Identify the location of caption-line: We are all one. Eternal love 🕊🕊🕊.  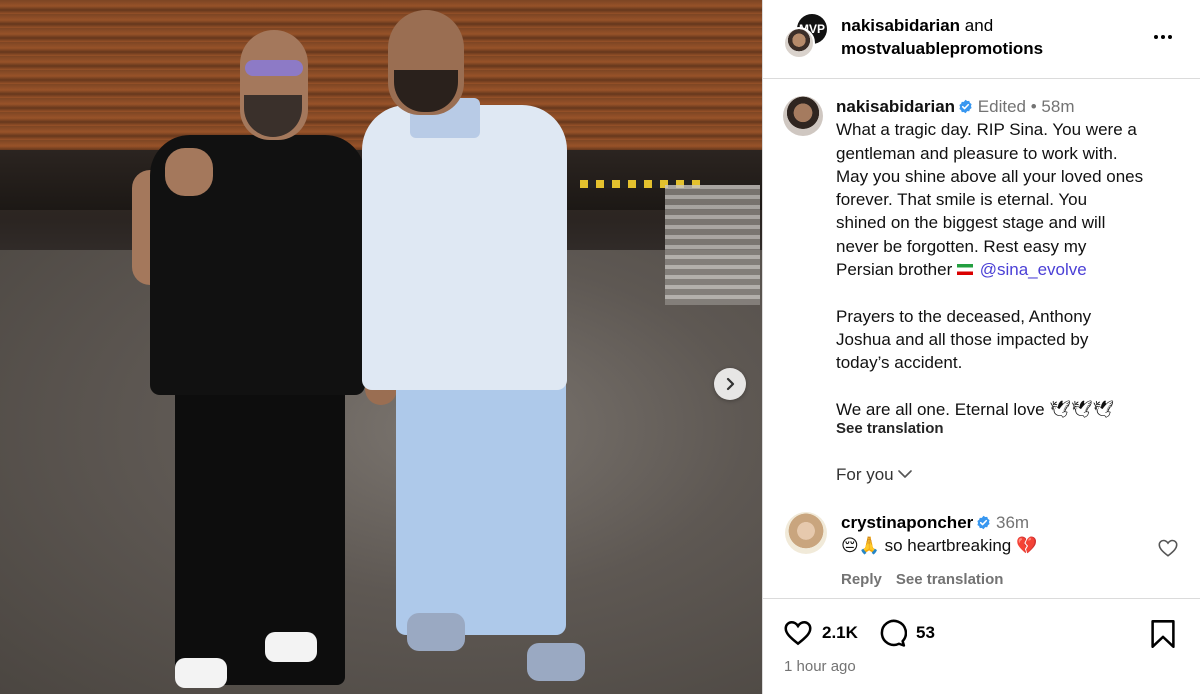
(975, 409).